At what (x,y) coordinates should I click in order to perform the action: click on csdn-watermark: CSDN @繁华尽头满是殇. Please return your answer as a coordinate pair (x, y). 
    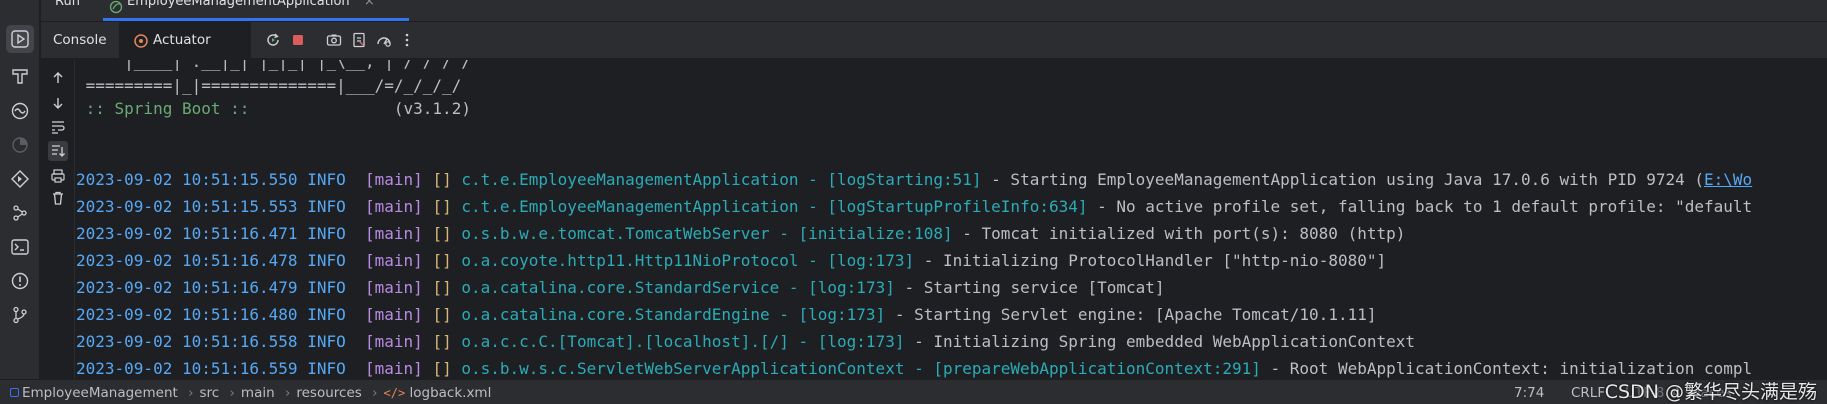
    Looking at the image, I should click on (1710, 392).